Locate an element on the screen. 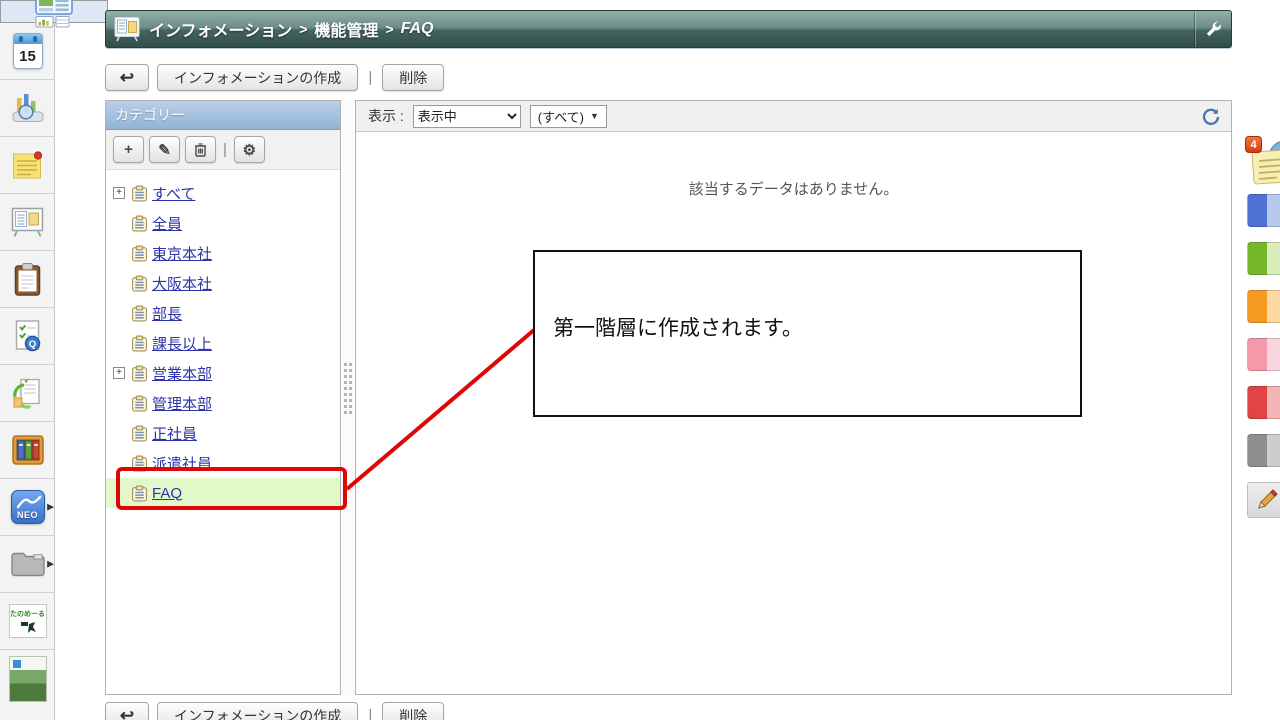 This screenshot has width=1280, height=720. sidebar-item-banner is located at coordinates (27, 678).